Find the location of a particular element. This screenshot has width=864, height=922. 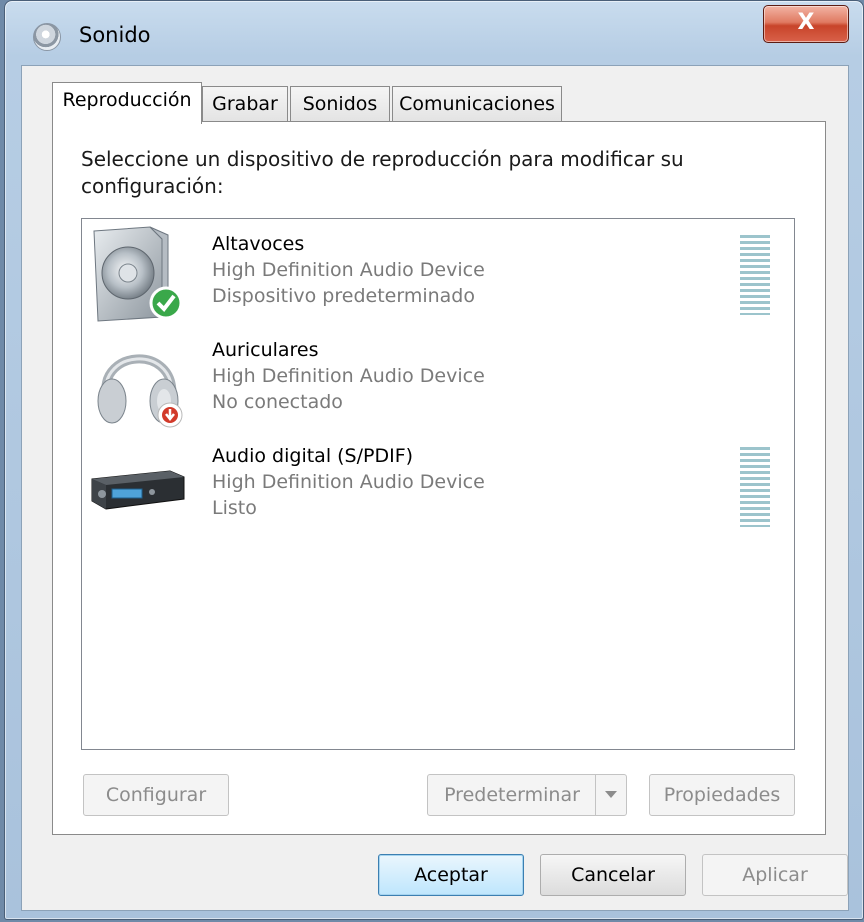

title-bar: Sonido X is located at coordinates (434, 33).